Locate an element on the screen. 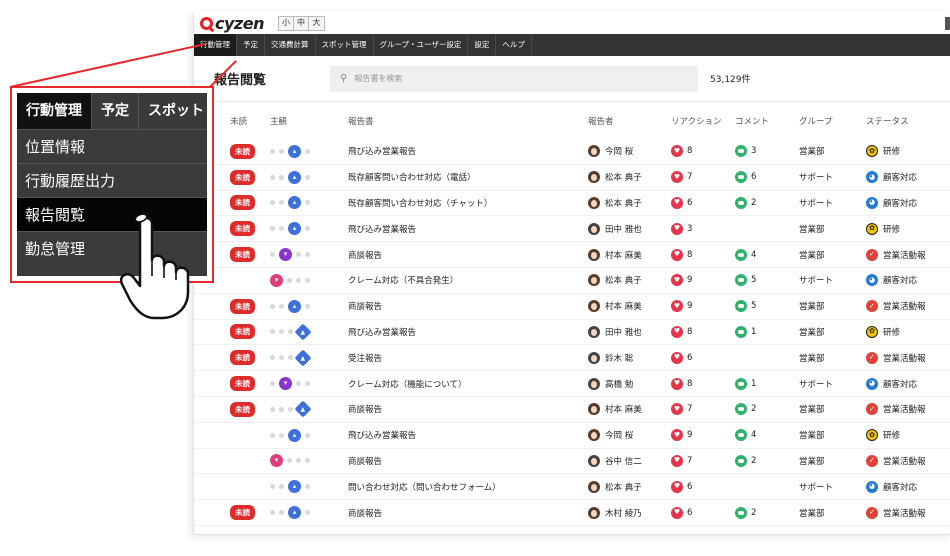 Image resolution: width=950 pixels, height=556 pixels. col-reaction: リアクション is located at coordinates (696, 120).